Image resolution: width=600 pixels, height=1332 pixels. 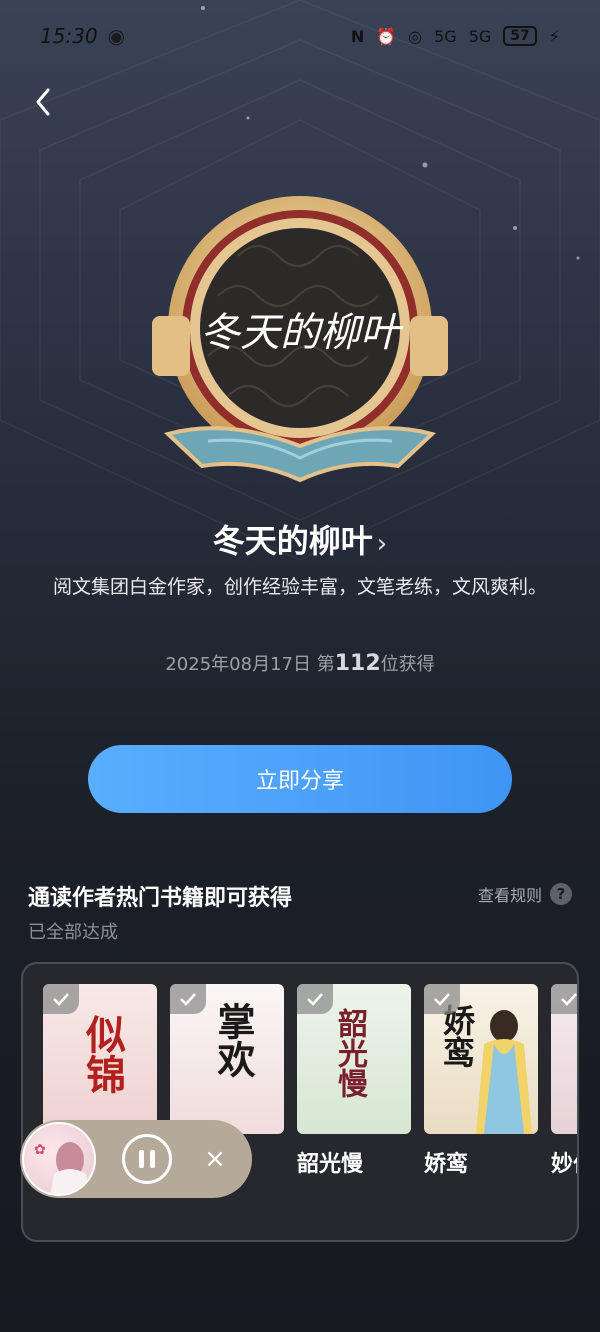 What do you see at coordinates (349, 1053) in the screenshot?
I see `cover-title: 韶光慢` at bounding box center [349, 1053].